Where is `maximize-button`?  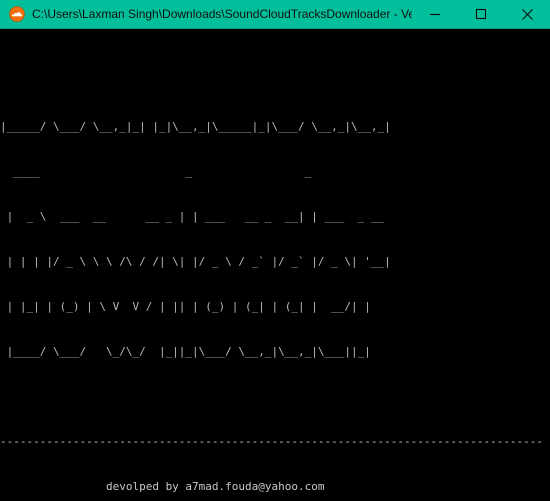 maximize-button is located at coordinates (481, 14).